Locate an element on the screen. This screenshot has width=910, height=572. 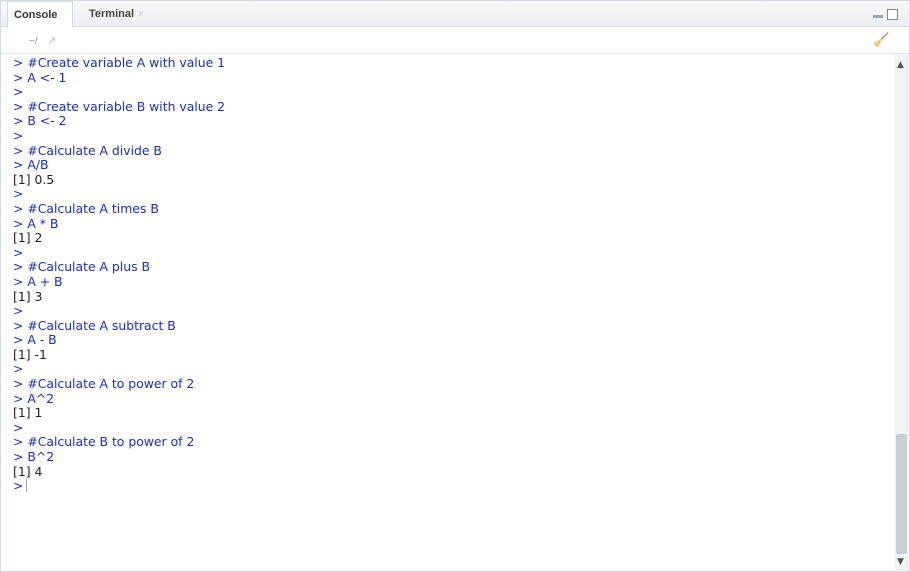
tab-console: Console is located at coordinates (40, 14).